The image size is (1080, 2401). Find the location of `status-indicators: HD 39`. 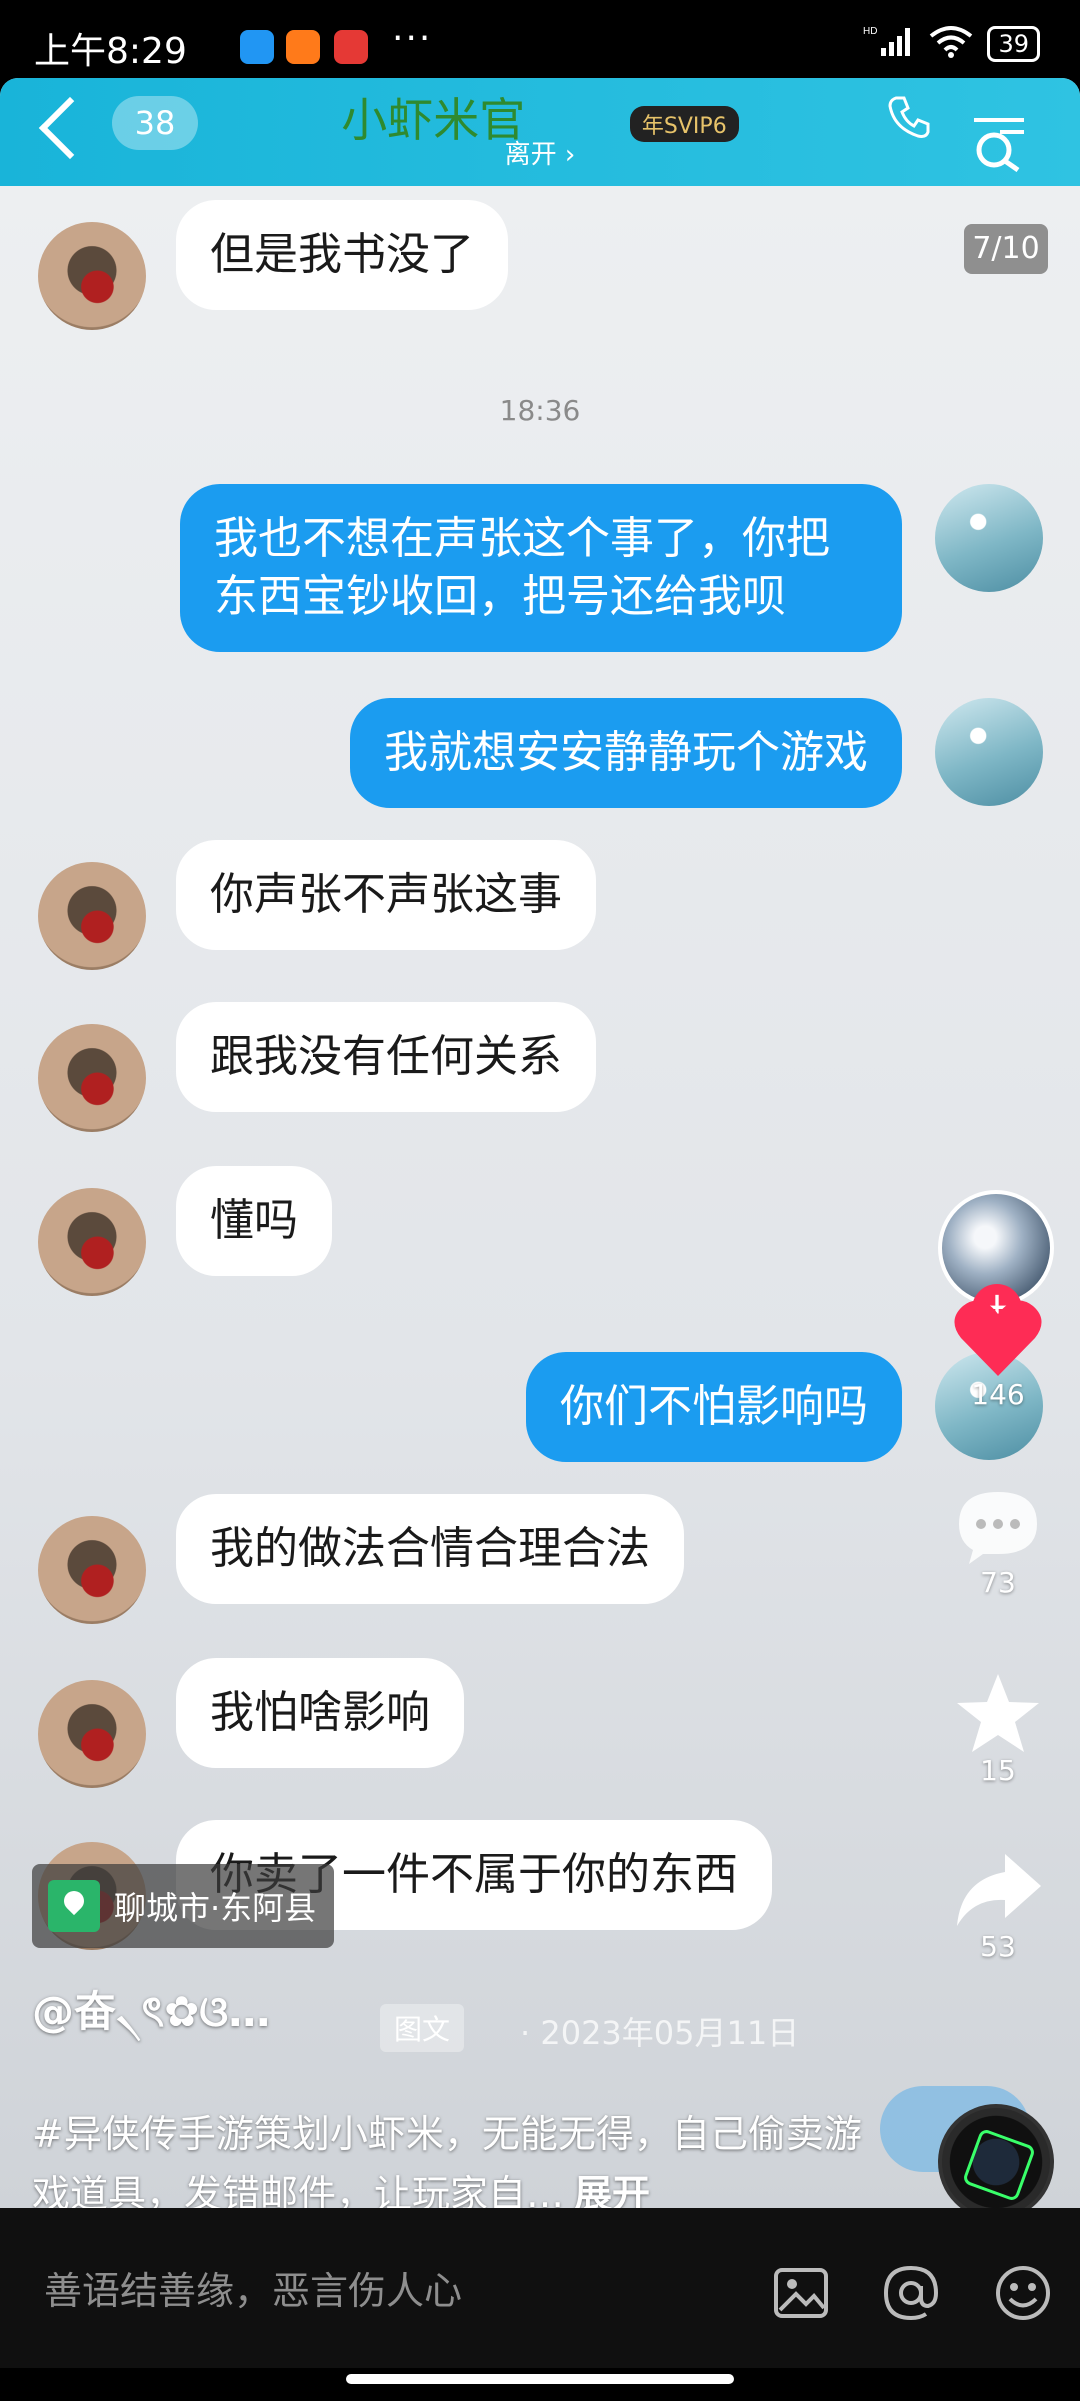

status-indicators: HD 39 is located at coordinates (951, 44).